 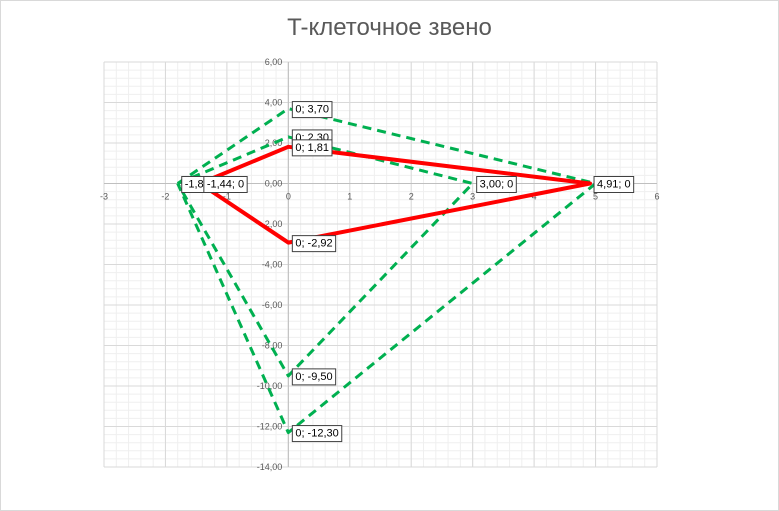 I want to click on y-tick-label: -12,00, so click(x=270, y=427).